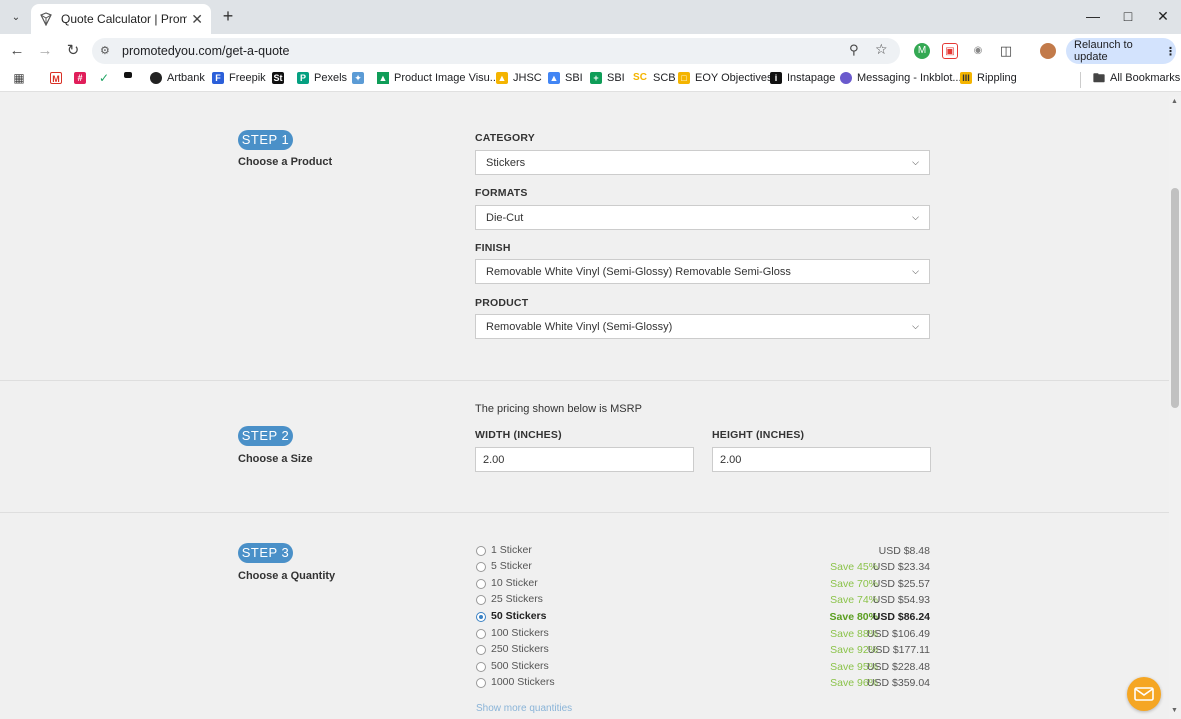 The image size is (1181, 719). What do you see at coordinates (106, 78) in the screenshot?
I see `checkmark-icon: ✓` at bounding box center [106, 78].